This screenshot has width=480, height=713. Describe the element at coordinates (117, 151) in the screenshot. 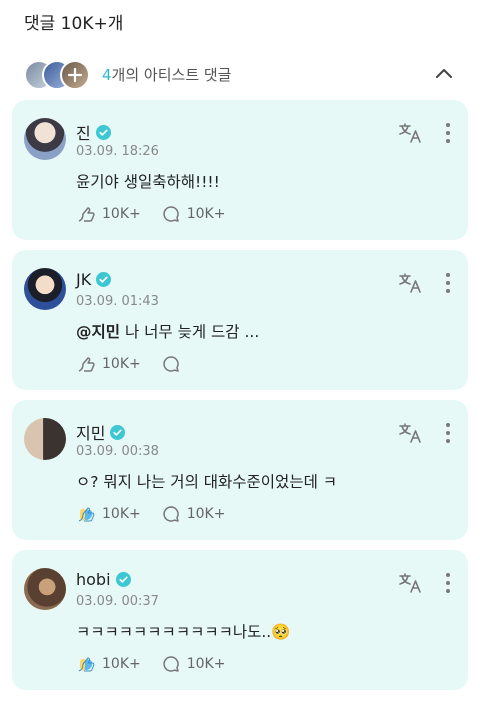

I see `comment-time: 03.09. 18:26` at that location.